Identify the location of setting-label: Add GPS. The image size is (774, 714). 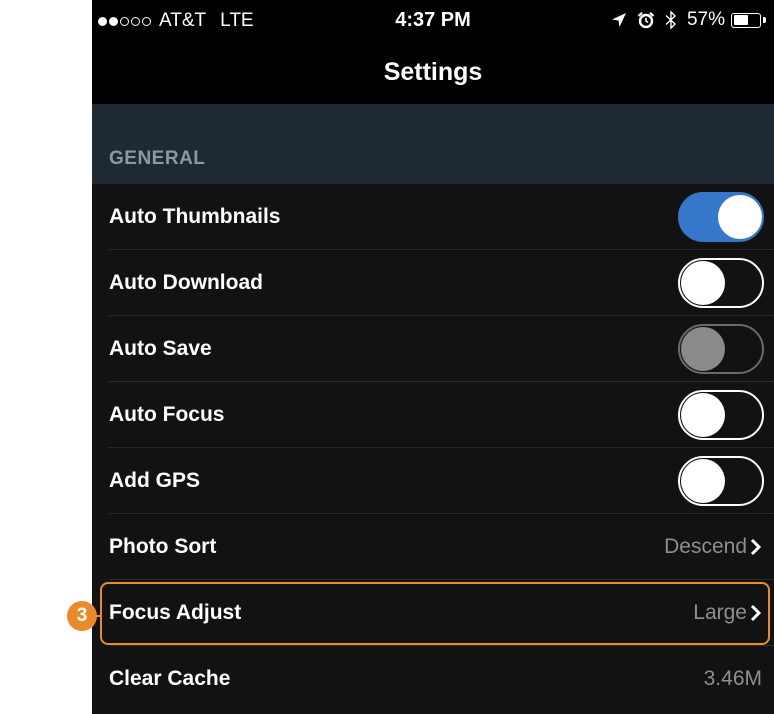
(155, 480).